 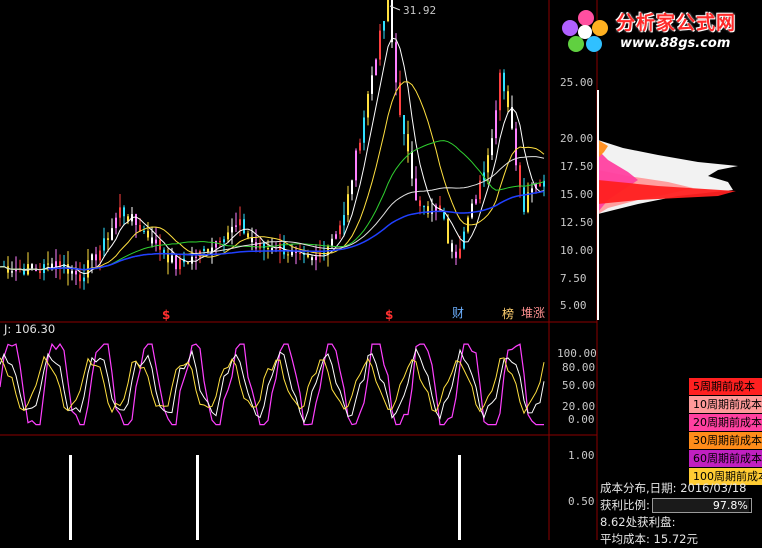 What do you see at coordinates (573, 278) in the screenshot?
I see `price-tick: 7.50` at bounding box center [573, 278].